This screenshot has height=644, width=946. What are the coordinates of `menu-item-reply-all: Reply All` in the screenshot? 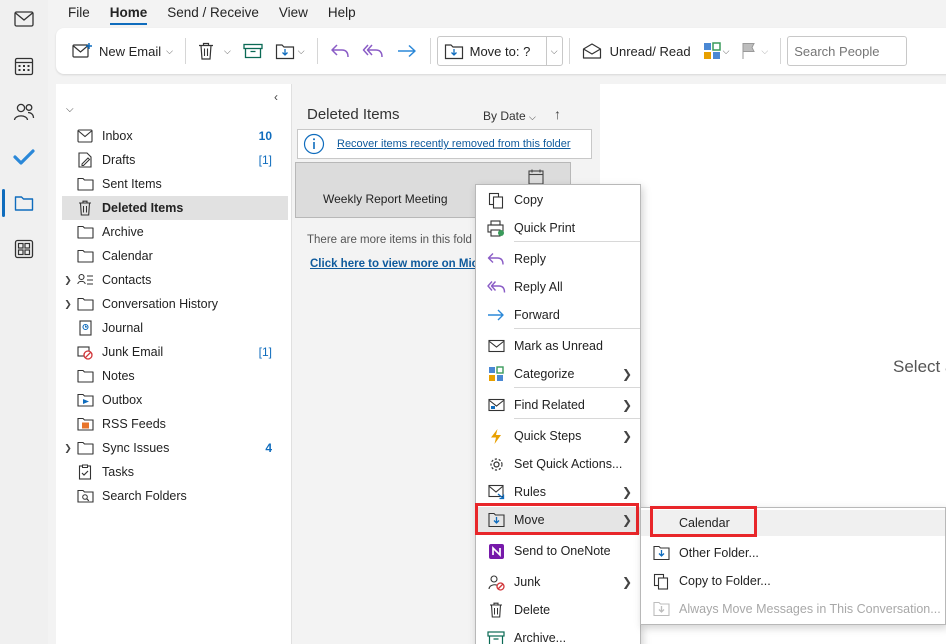 It's located at (558, 287).